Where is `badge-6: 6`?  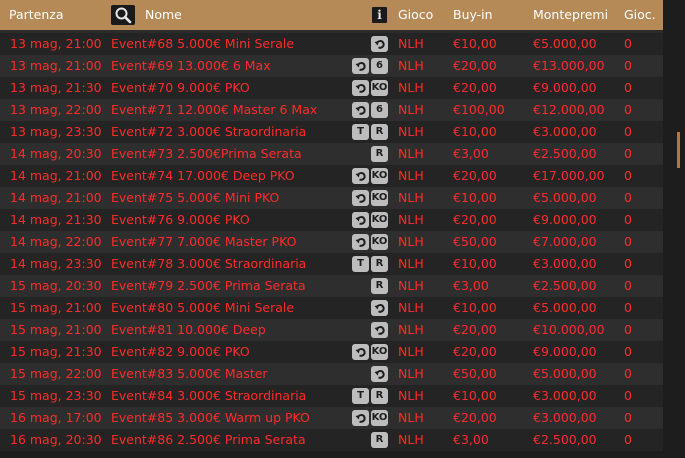 badge-6: 6 is located at coordinates (379, 110).